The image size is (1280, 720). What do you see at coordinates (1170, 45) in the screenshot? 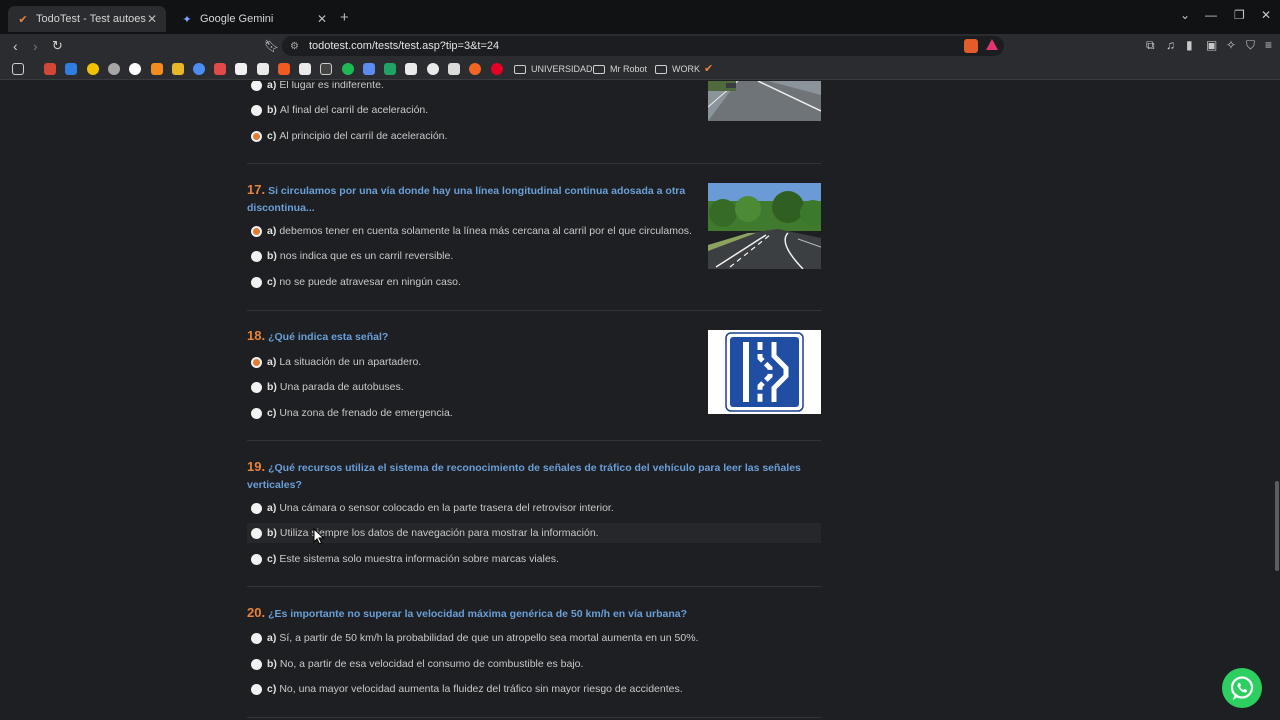
I see `media-icon: ♫` at bounding box center [1170, 45].